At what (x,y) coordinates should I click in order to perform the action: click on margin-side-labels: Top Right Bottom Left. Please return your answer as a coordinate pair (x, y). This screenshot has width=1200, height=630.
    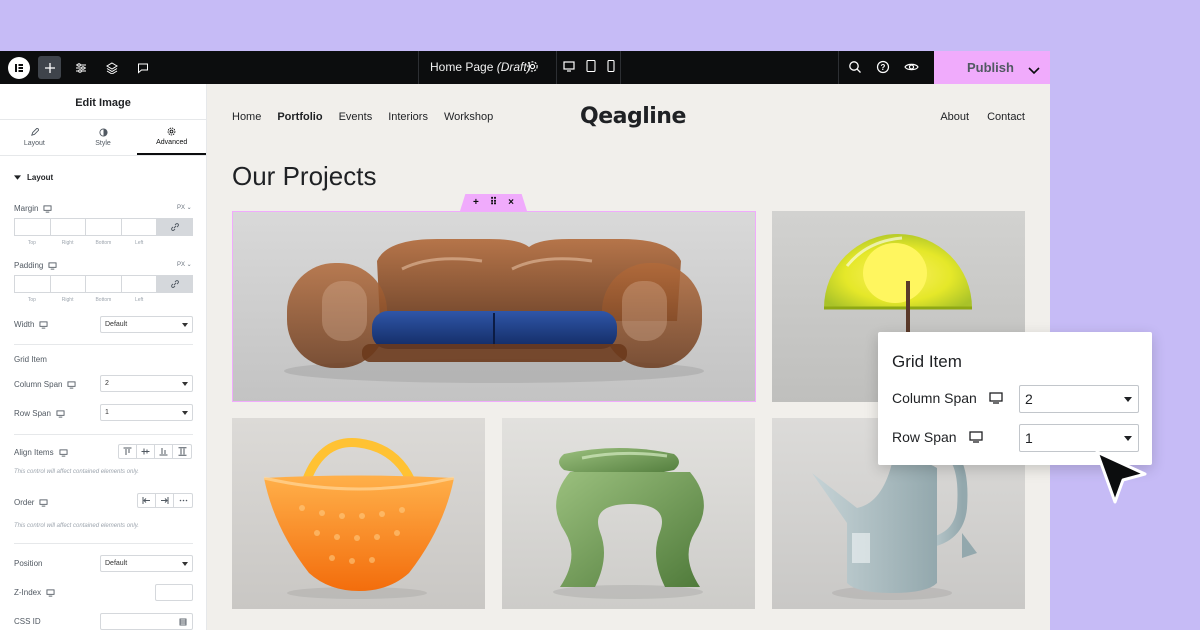
    Looking at the image, I should click on (85, 243).